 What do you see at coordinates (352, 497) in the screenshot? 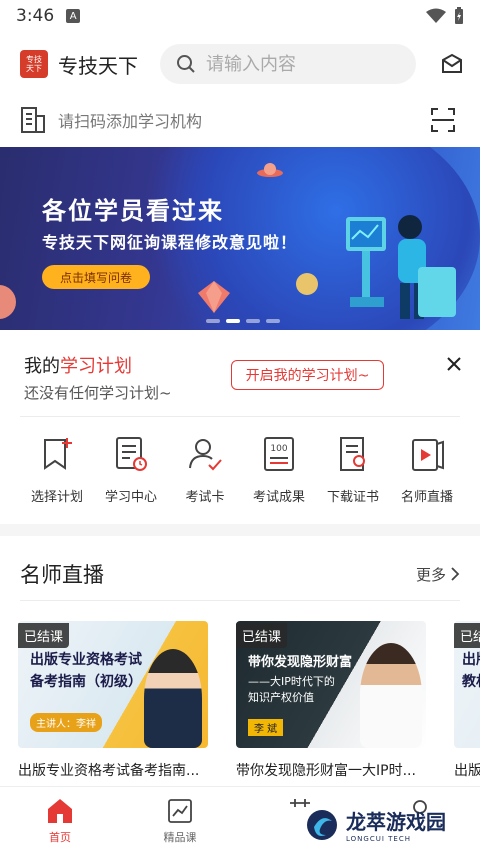
I see `entry-label: 下载证书` at bounding box center [352, 497].